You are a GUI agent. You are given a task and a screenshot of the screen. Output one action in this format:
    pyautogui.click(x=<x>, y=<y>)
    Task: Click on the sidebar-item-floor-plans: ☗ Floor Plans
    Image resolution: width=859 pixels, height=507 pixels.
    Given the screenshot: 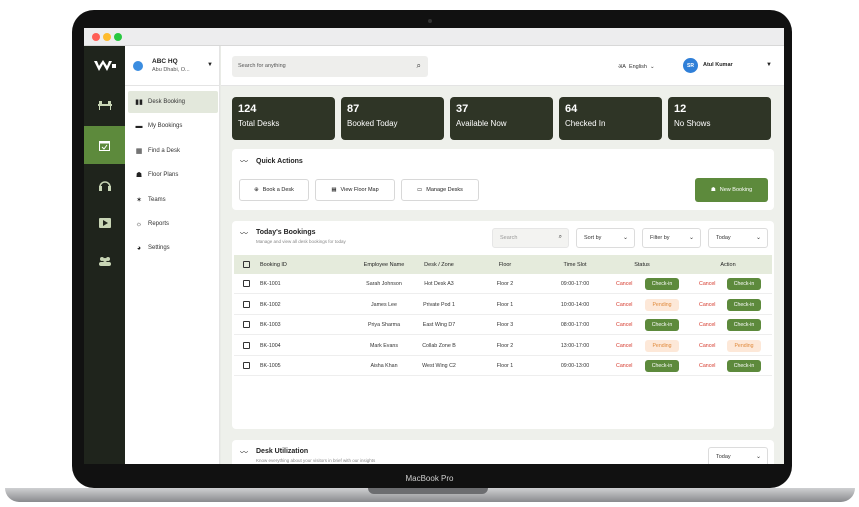 What is the action you would take?
    pyautogui.click(x=173, y=175)
    